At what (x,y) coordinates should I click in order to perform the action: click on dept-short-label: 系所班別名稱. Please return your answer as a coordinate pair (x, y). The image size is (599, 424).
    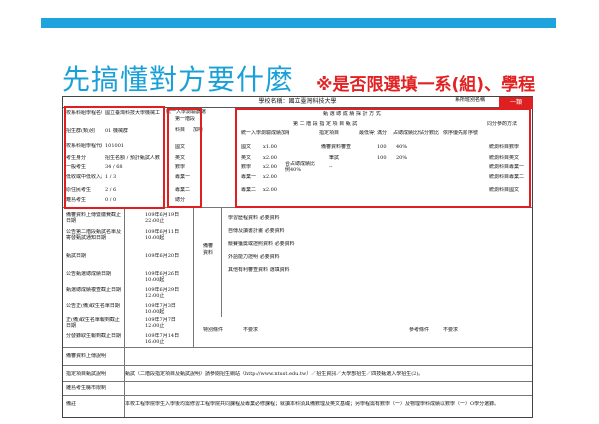
    Looking at the image, I should click on (470, 100).